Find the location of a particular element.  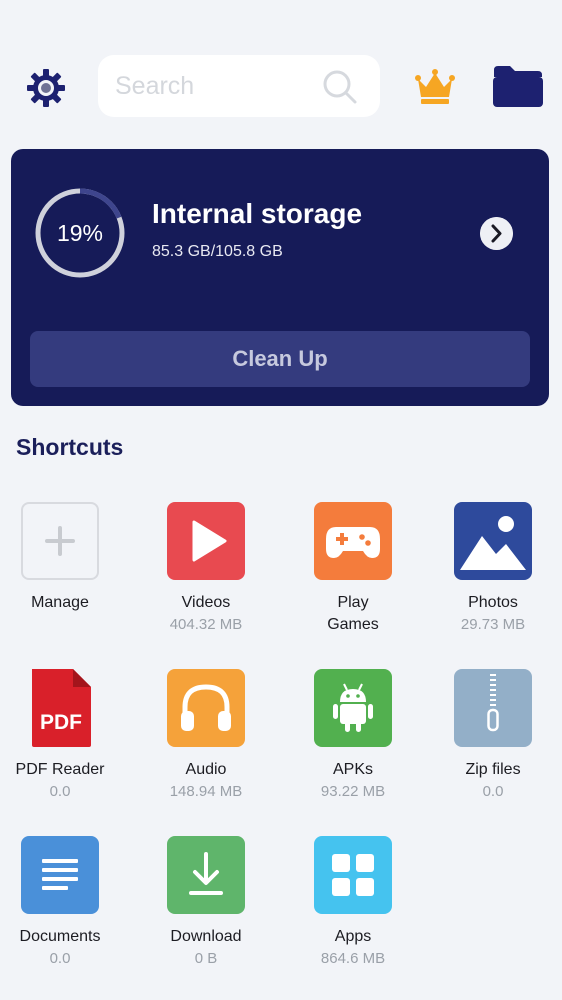

shortcut-pdf-reader: PDF PDF Reader 0.0 is located at coordinates (65, 736).